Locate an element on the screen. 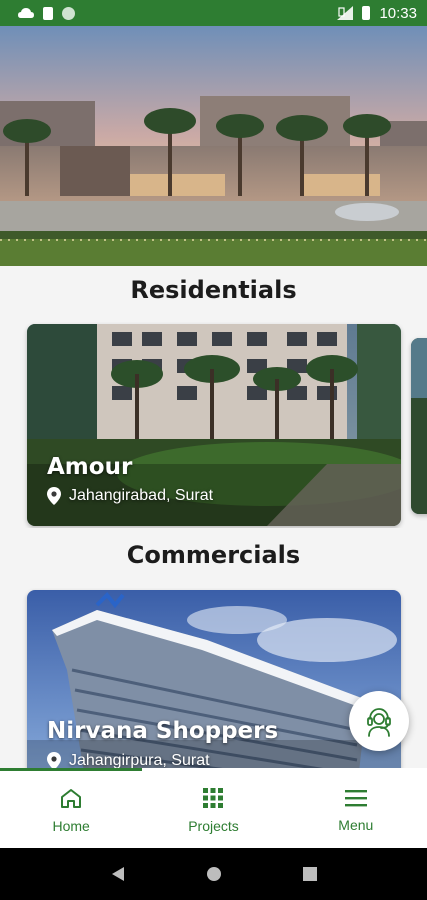 The image size is (427, 900). circle-icon is located at coordinates (68, 13).